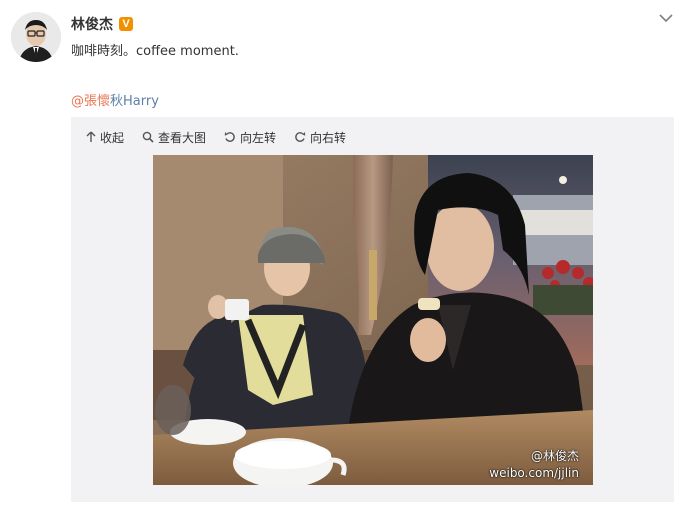  I want to click on author-row: 林俊杰 V, so click(102, 24).